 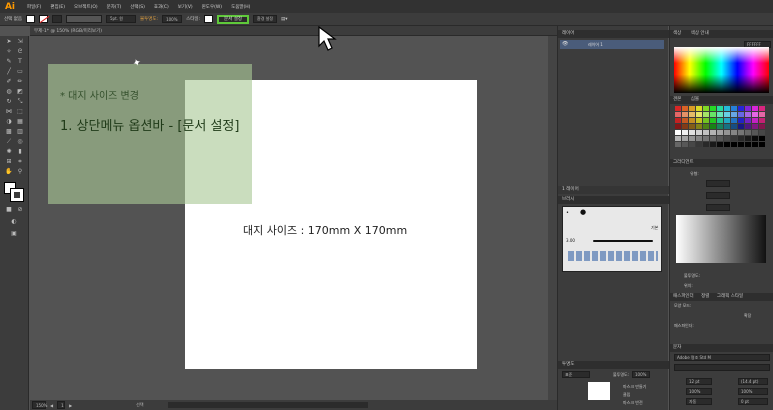 I want to click on document-setup-button: 문서 설정, so click(x=233, y=19).